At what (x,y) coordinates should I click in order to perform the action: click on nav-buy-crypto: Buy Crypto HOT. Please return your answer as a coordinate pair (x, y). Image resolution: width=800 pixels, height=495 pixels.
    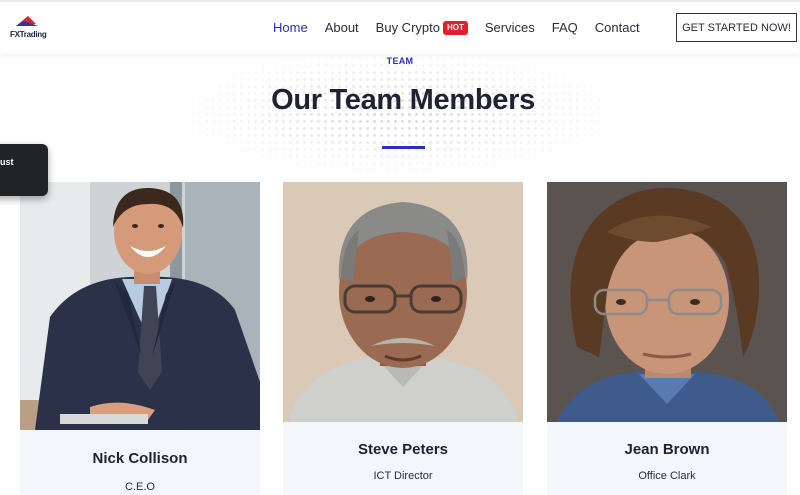
    Looking at the image, I should click on (422, 27).